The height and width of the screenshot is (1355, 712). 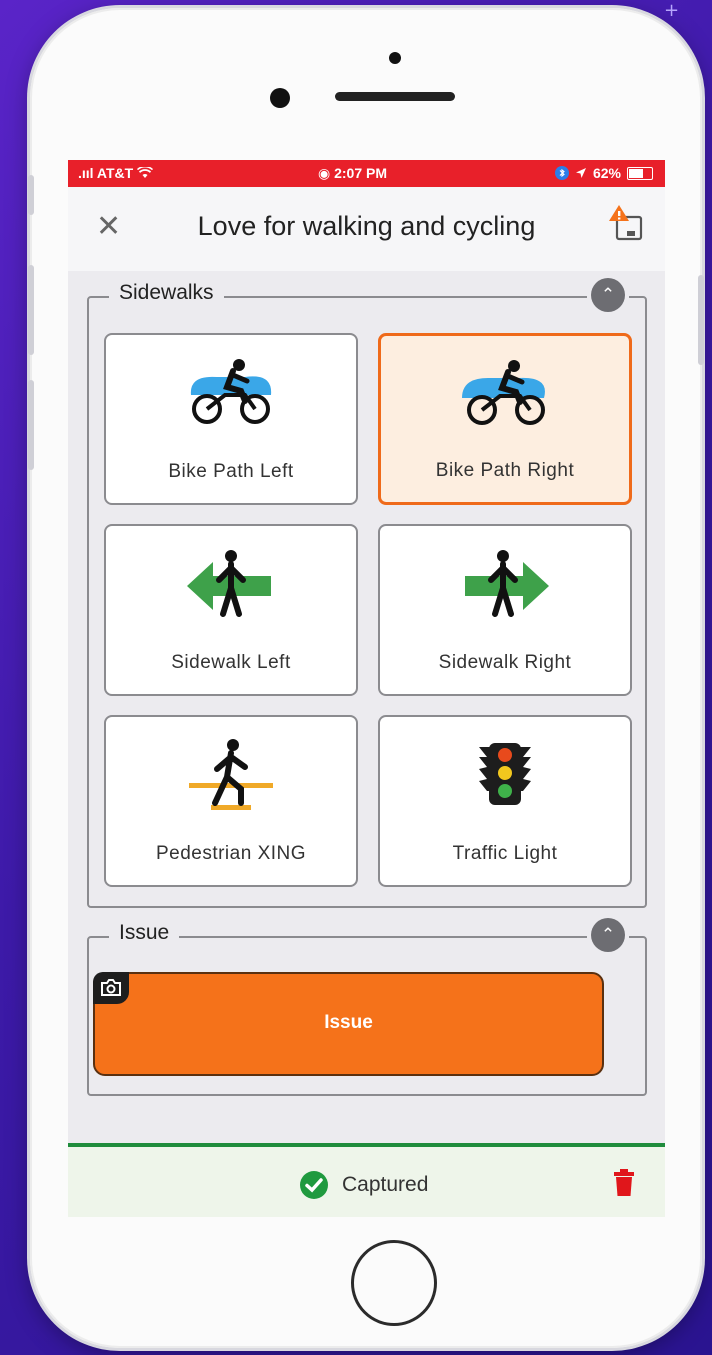 What do you see at coordinates (507, 583) in the screenshot?
I see `sidewalk-right-icon` at bounding box center [507, 583].